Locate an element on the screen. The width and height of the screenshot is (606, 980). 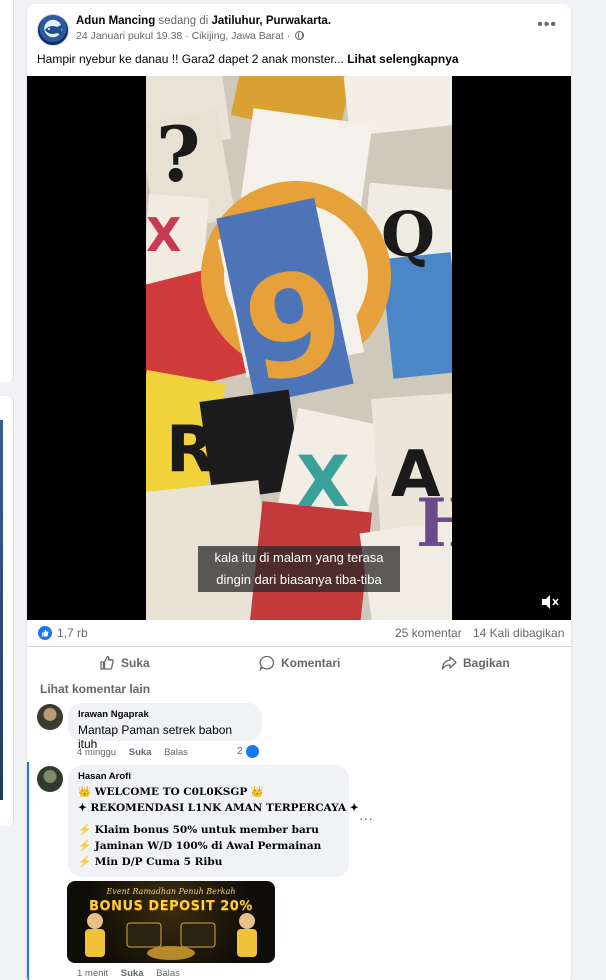
comment-options-icon: ··· is located at coordinates (366, 818).